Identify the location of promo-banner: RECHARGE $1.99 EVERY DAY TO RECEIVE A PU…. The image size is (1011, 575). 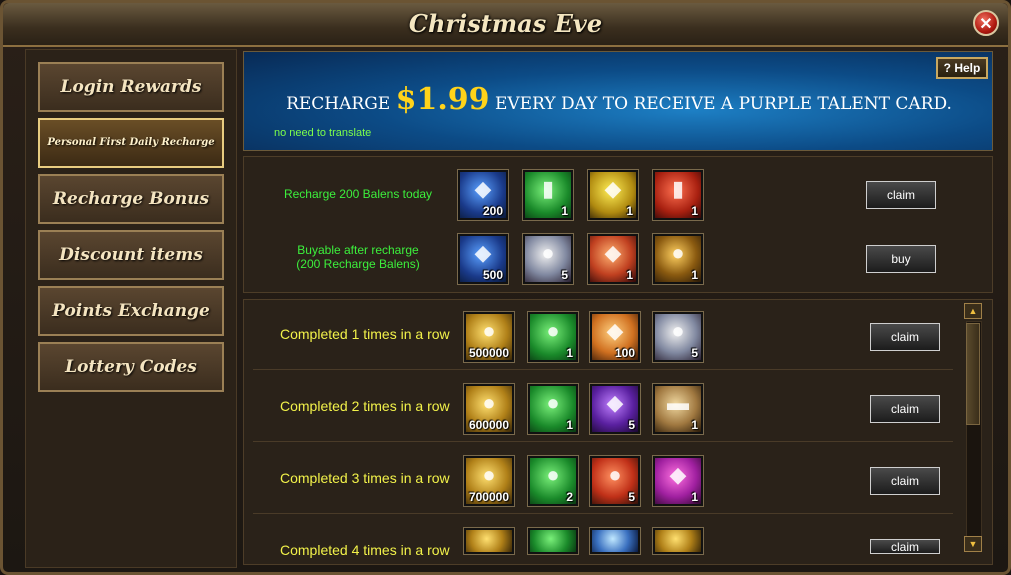
(618, 101).